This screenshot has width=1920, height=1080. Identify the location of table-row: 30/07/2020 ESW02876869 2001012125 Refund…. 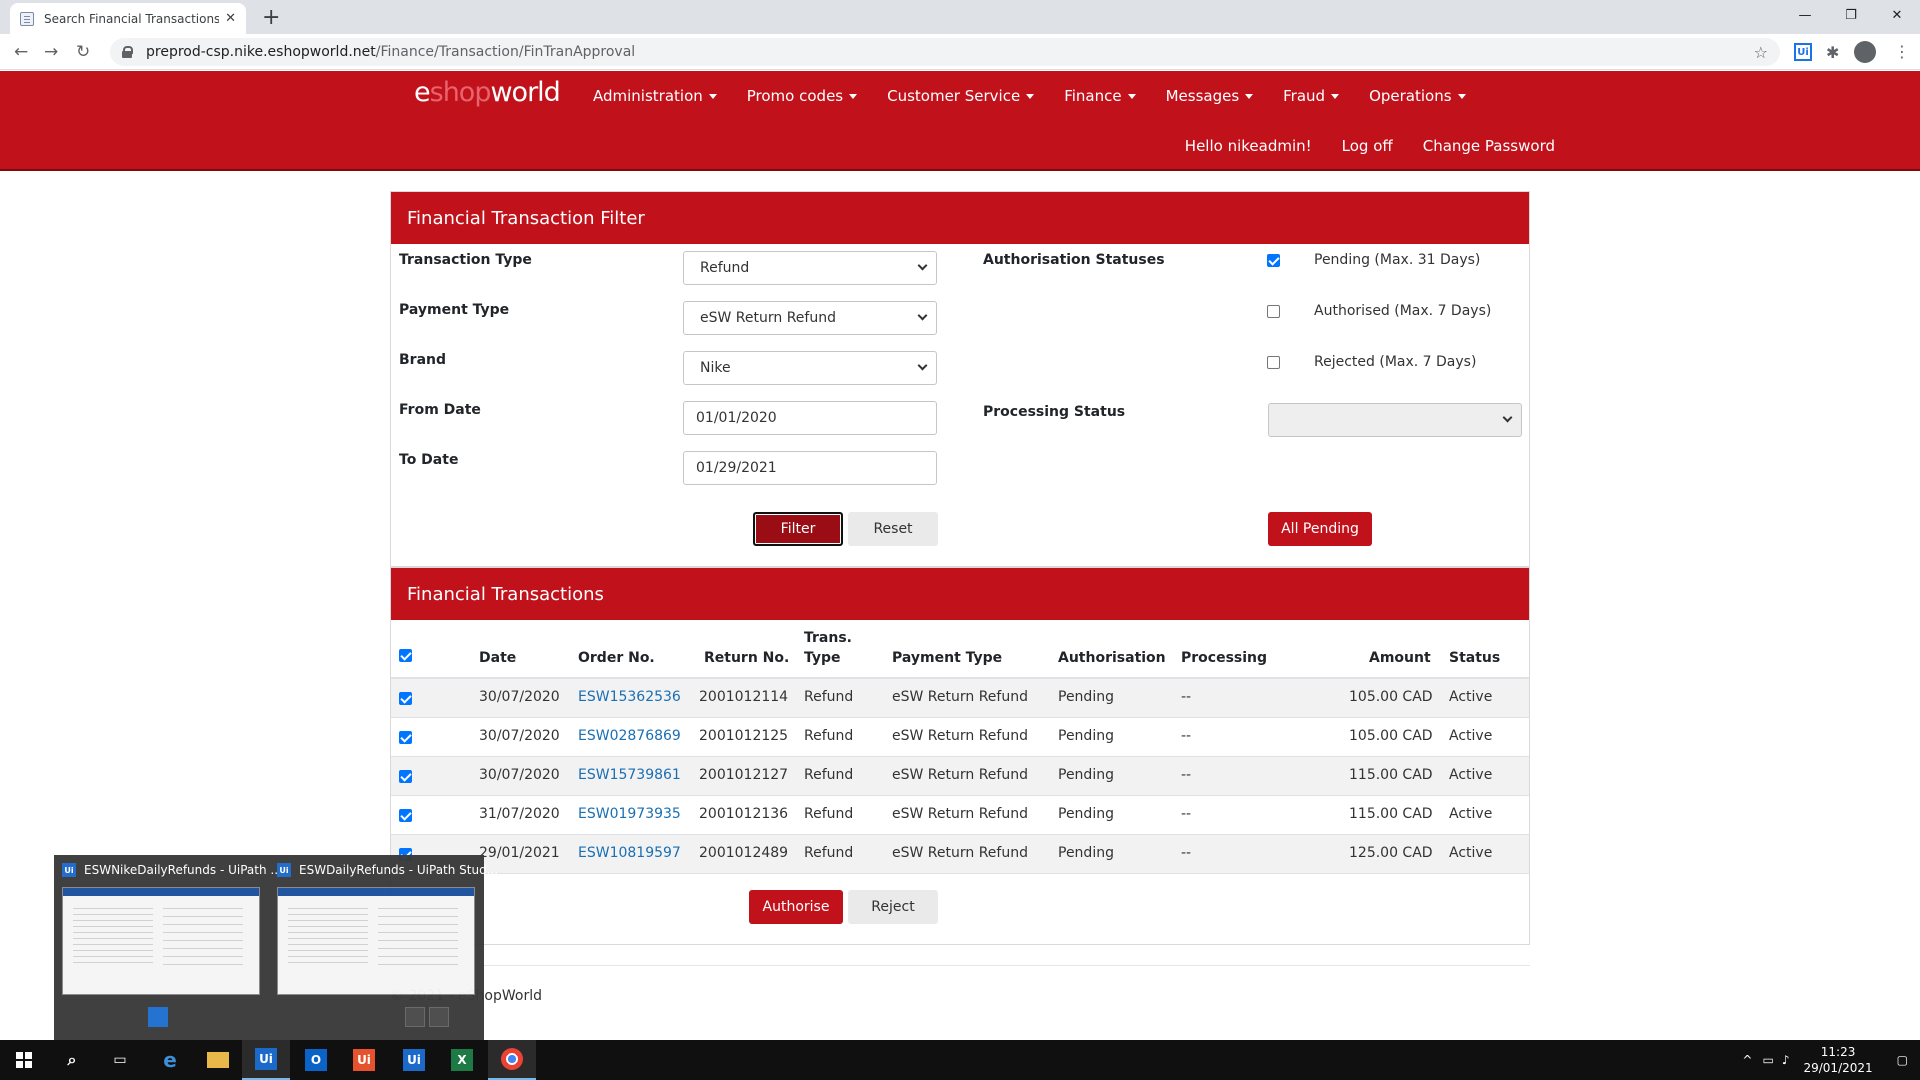
(960, 737).